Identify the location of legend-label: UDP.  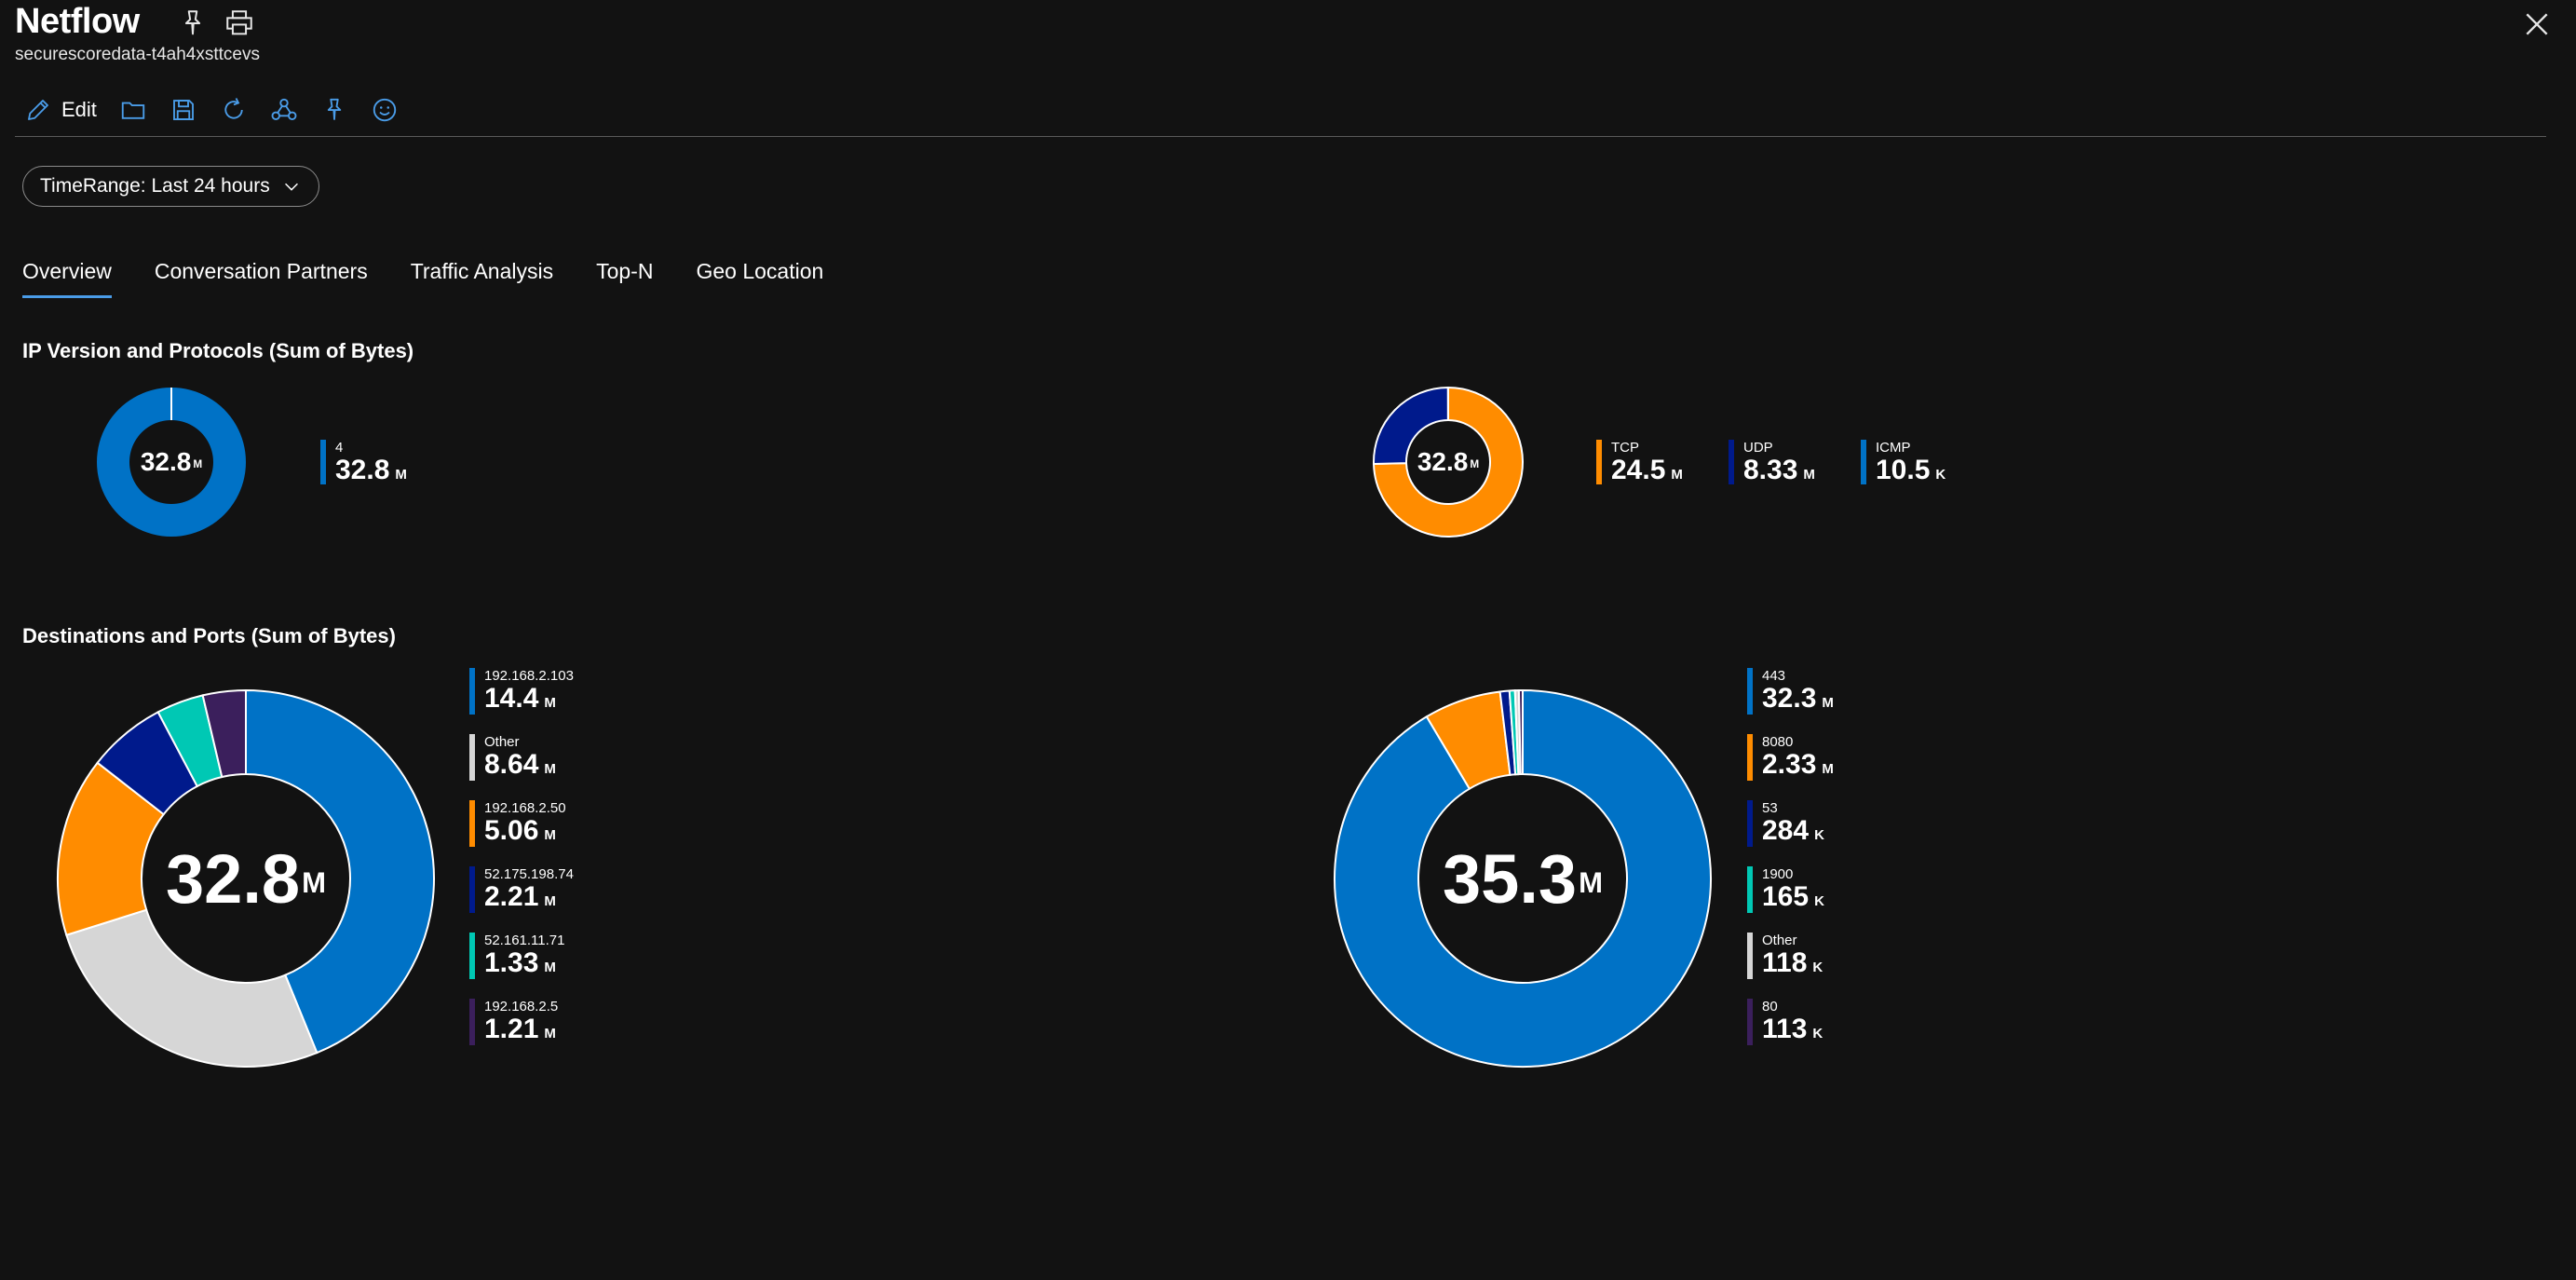
(1758, 448).